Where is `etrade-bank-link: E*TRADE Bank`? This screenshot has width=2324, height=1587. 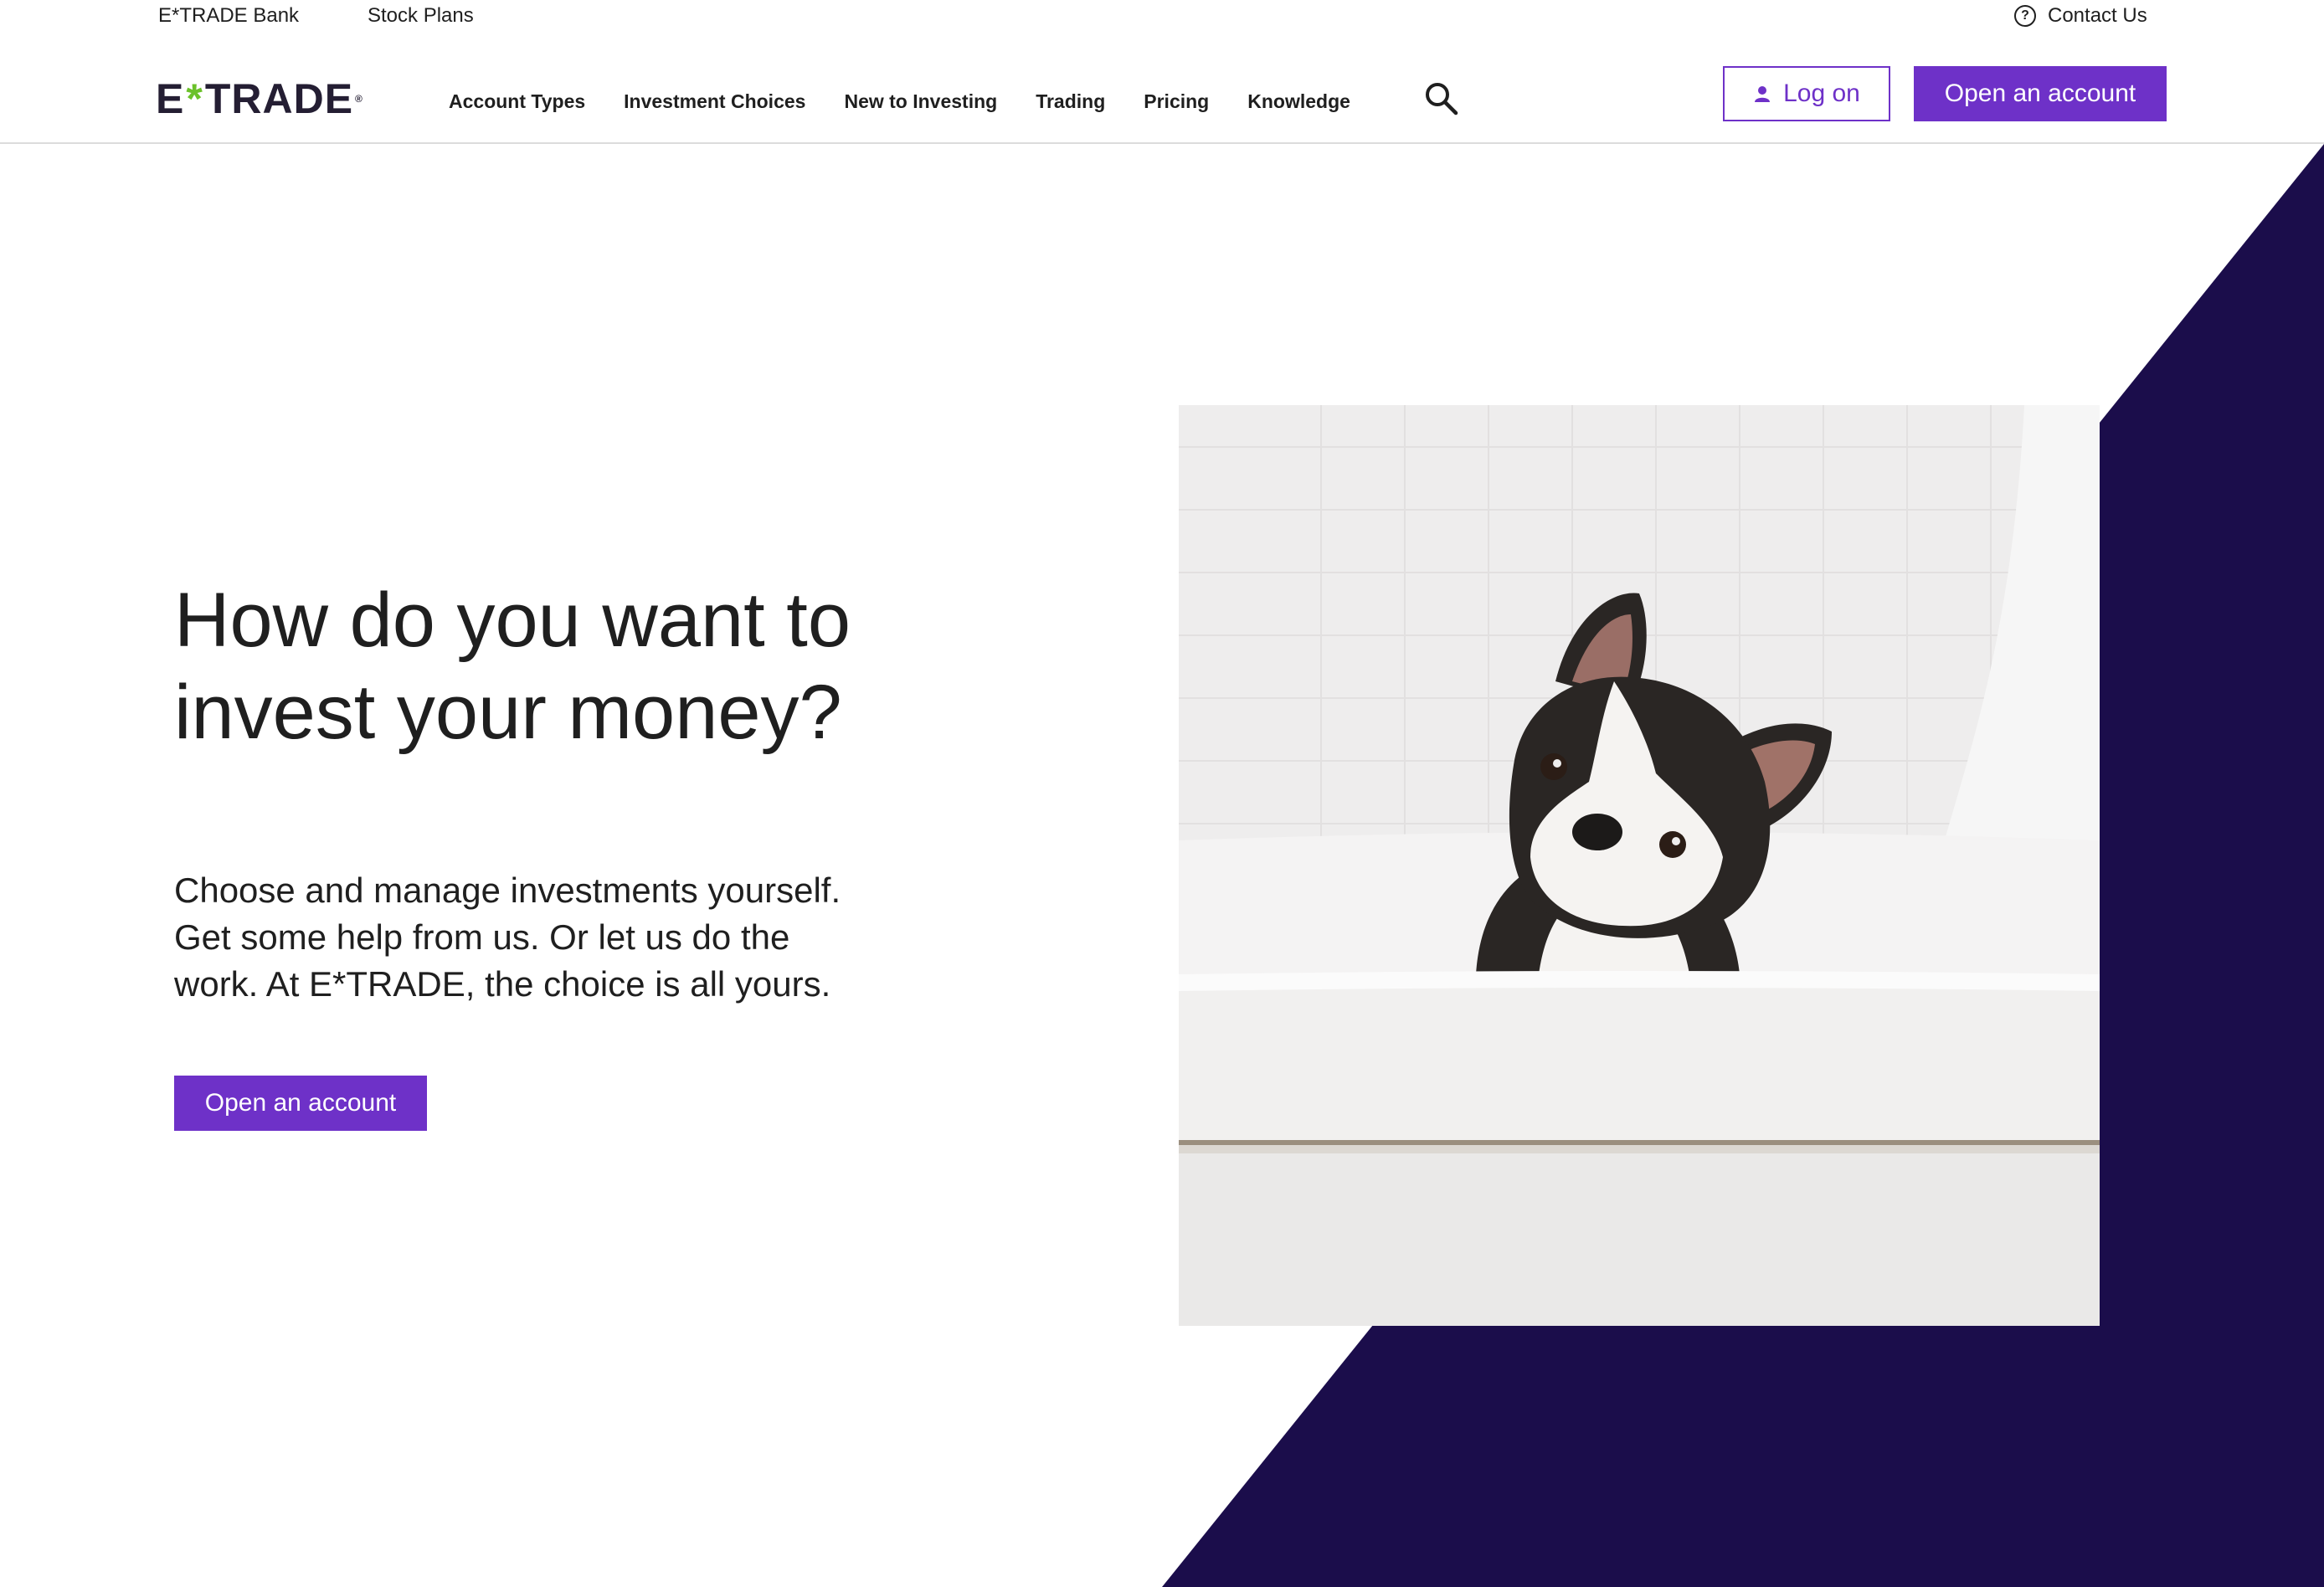 etrade-bank-link: E*TRADE Bank is located at coordinates (229, 16).